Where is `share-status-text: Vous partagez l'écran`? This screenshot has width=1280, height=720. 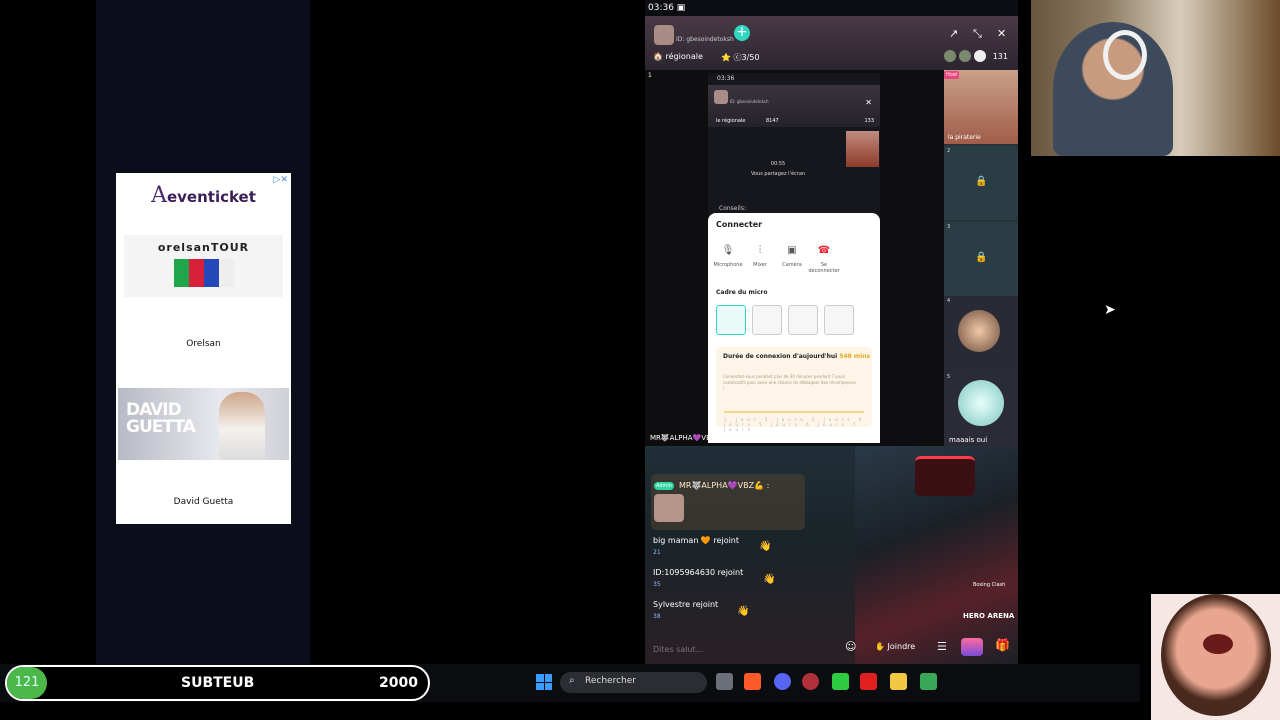 share-status-text: Vous partagez l'écran is located at coordinates (778, 174).